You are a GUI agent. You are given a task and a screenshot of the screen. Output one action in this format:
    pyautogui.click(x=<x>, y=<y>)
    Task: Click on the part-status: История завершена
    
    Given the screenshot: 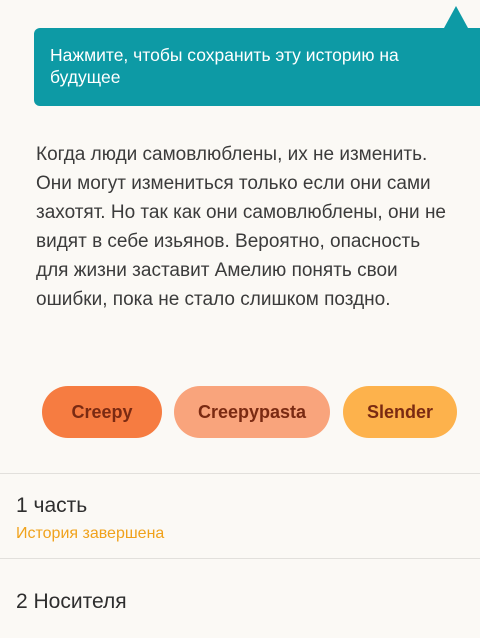 What is the action you would take?
    pyautogui.click(x=90, y=533)
    